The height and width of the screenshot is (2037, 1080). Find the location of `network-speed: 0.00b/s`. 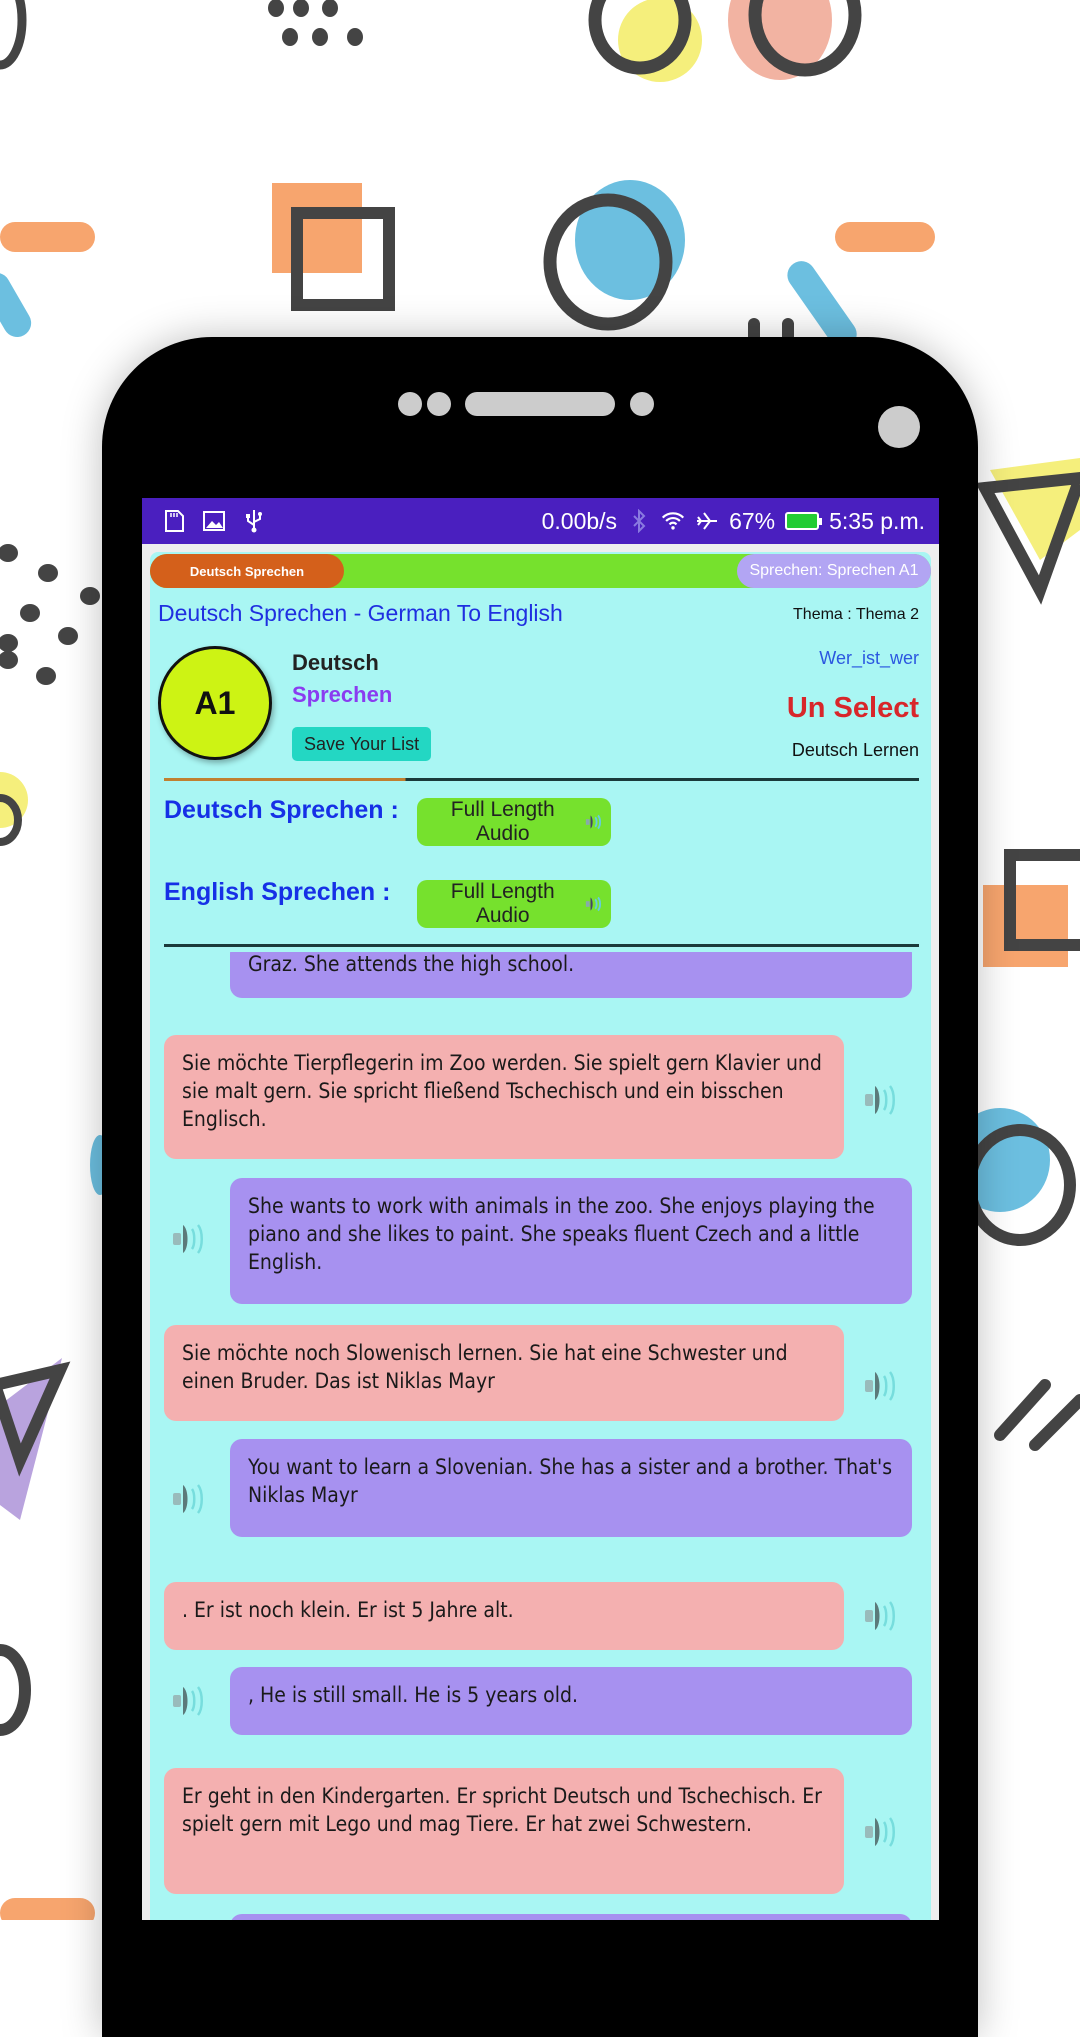

network-speed: 0.00b/s is located at coordinates (579, 520).